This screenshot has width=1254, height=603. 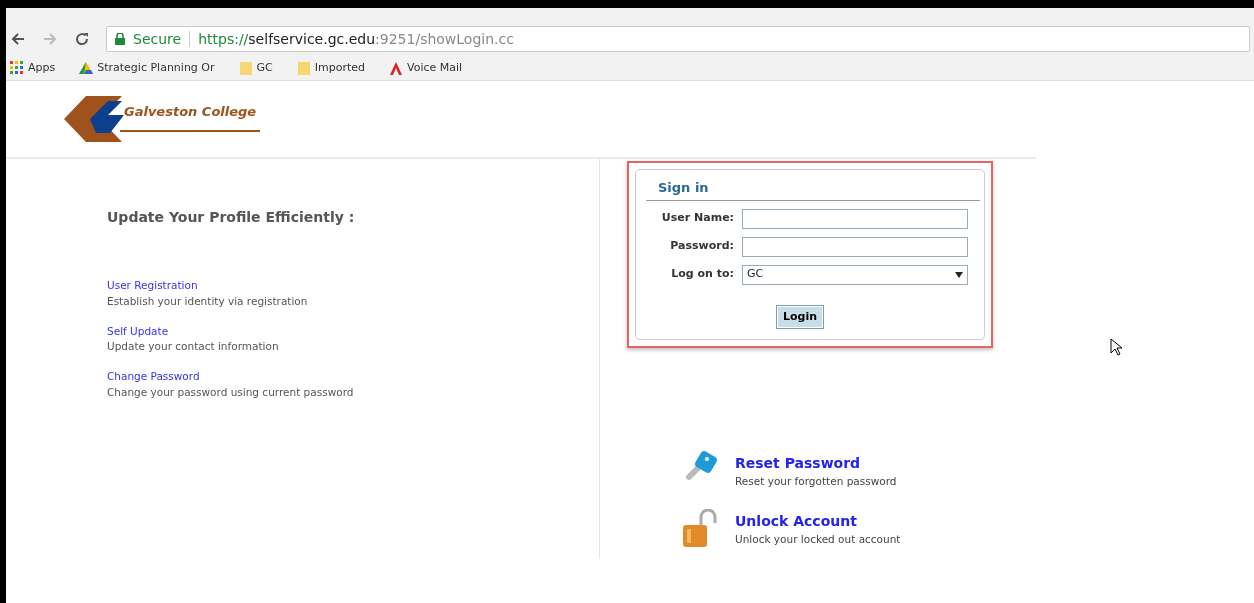 What do you see at coordinates (1116, 347) in the screenshot?
I see `mouse-cursor-icon` at bounding box center [1116, 347].